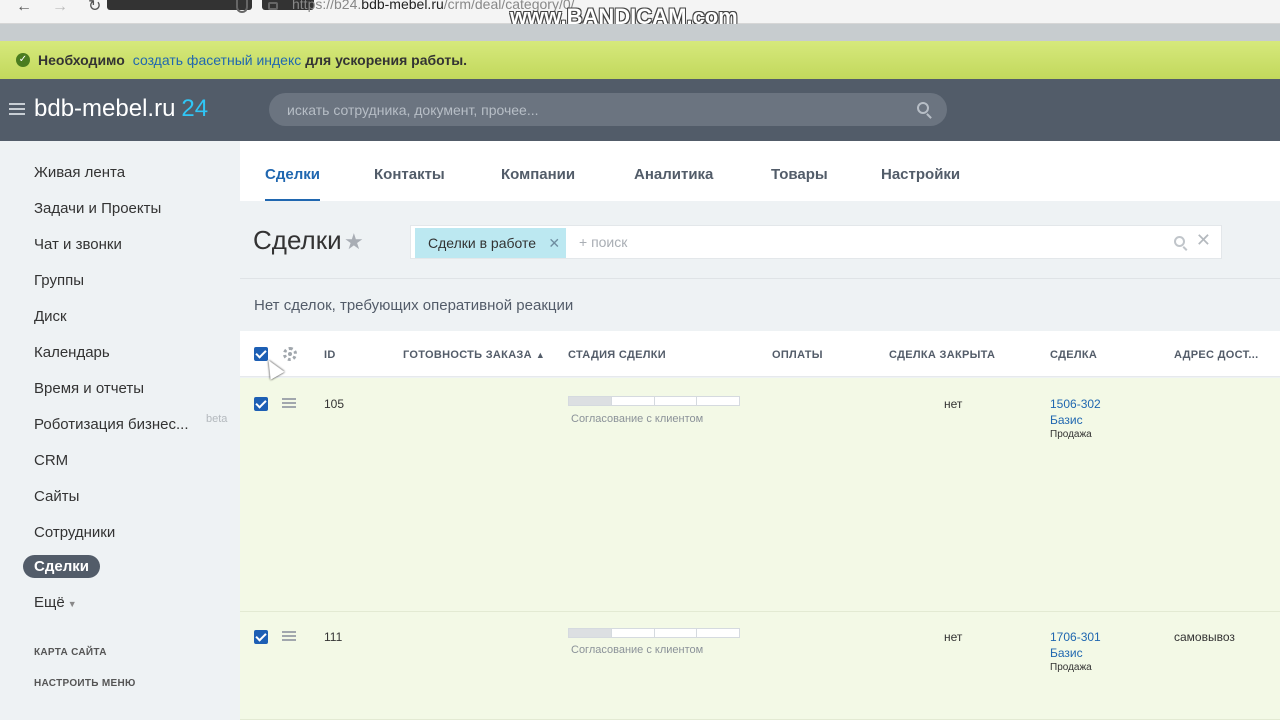  What do you see at coordinates (330, 355) in the screenshot?
I see `column-header-id: ID` at bounding box center [330, 355].